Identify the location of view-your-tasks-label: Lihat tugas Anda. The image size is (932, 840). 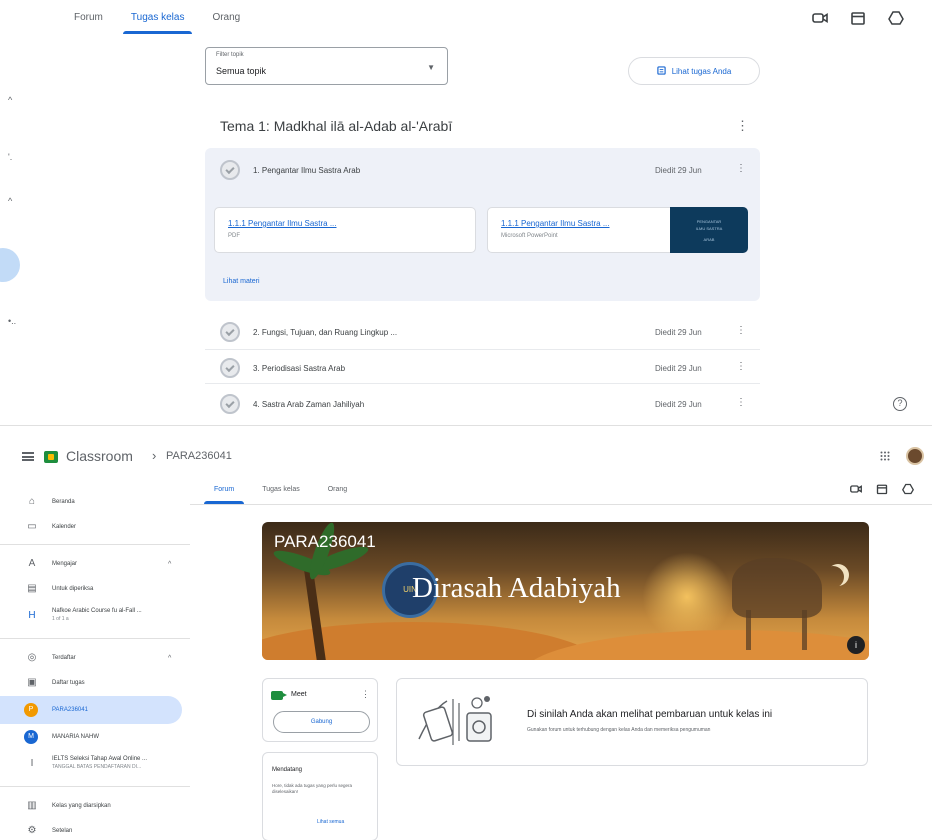
(701, 71).